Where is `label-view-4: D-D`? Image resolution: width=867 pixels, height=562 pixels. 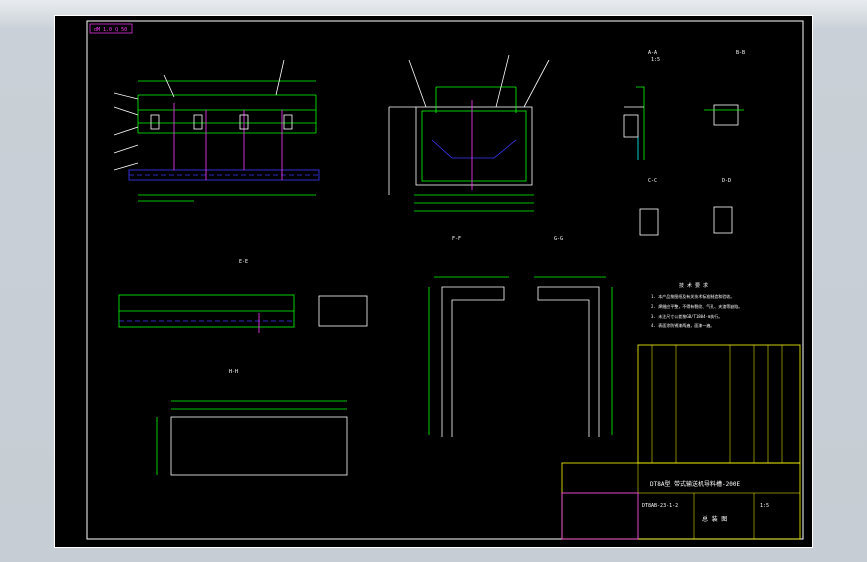
label-view-4: D-D is located at coordinates (726, 181).